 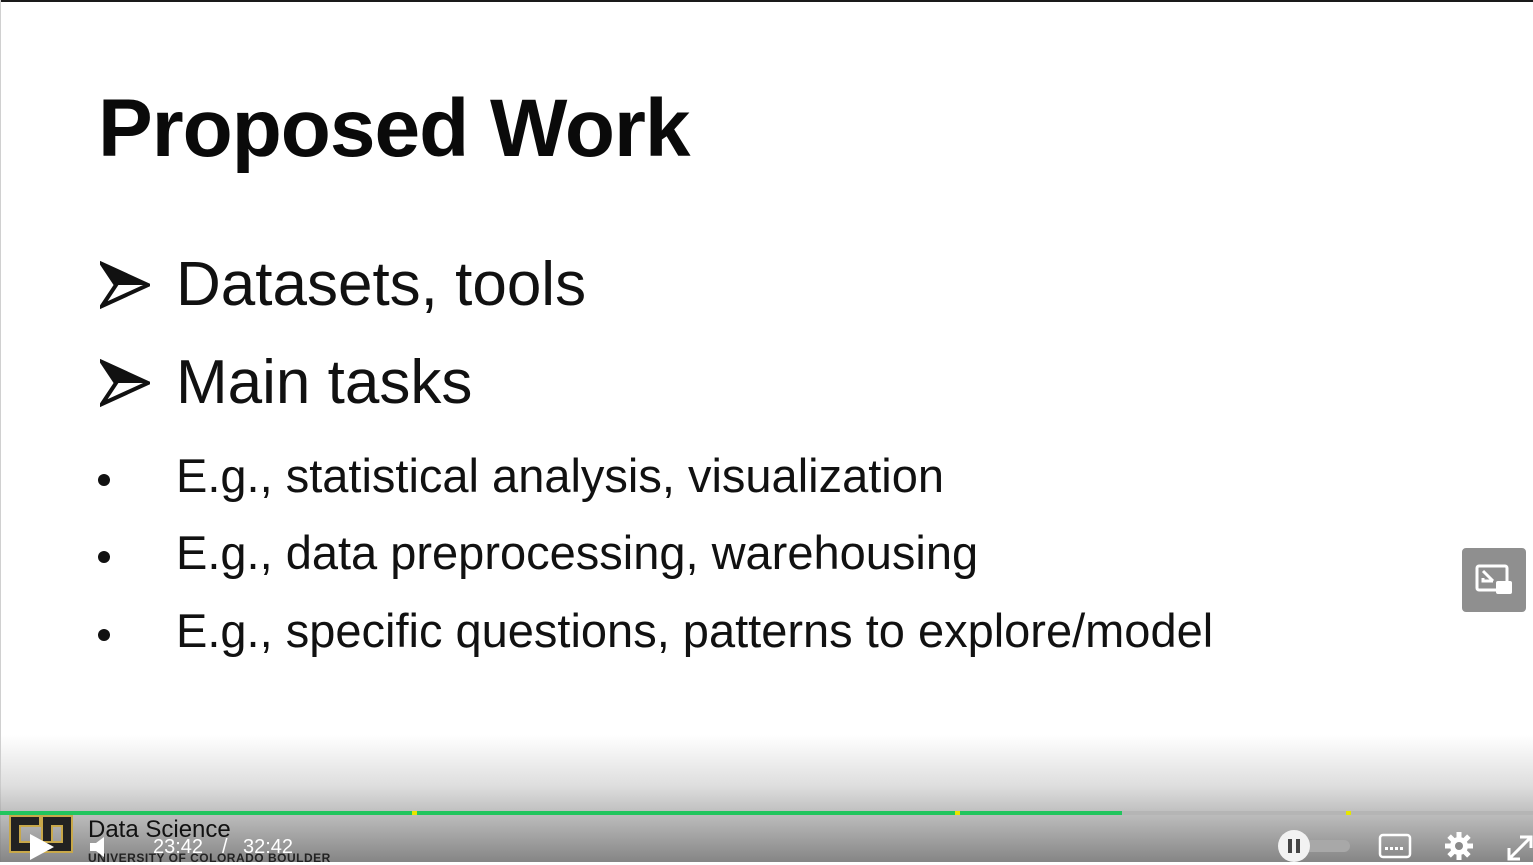 What do you see at coordinates (324, 382) in the screenshot?
I see `arrow-item-text: Main tasks` at bounding box center [324, 382].